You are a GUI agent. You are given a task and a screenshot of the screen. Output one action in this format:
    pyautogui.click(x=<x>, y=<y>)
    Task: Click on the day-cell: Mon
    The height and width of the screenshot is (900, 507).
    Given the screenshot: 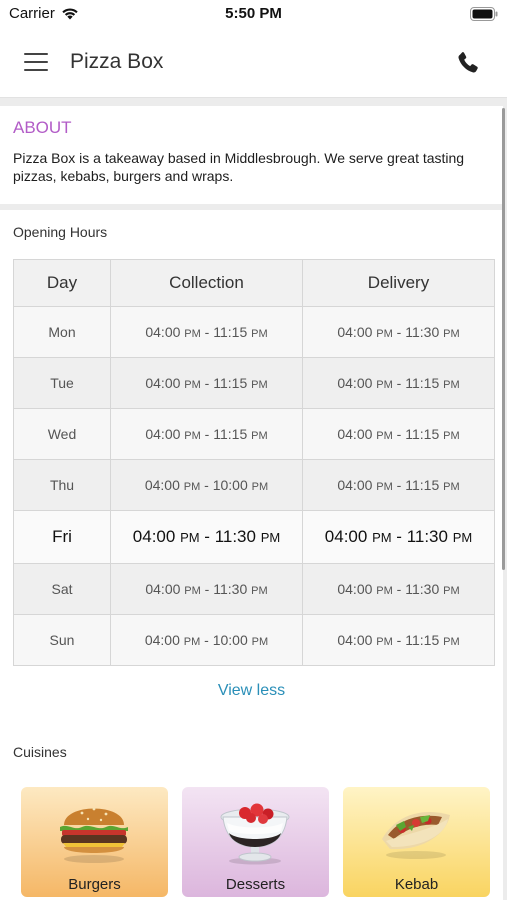 What is the action you would take?
    pyautogui.click(x=62, y=332)
    